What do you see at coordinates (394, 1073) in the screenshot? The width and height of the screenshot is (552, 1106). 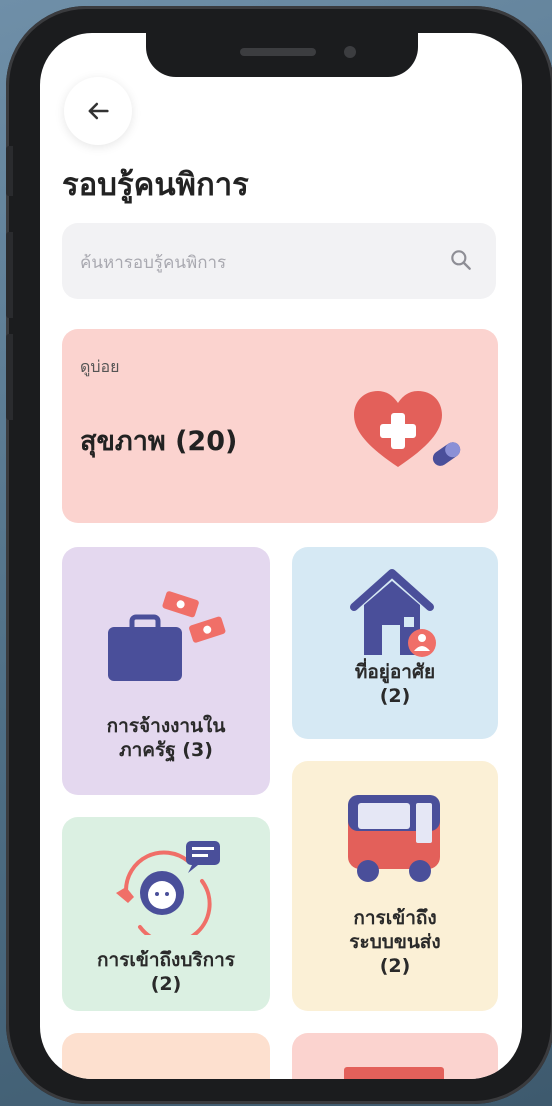 I see `partial-card-icon` at bounding box center [394, 1073].